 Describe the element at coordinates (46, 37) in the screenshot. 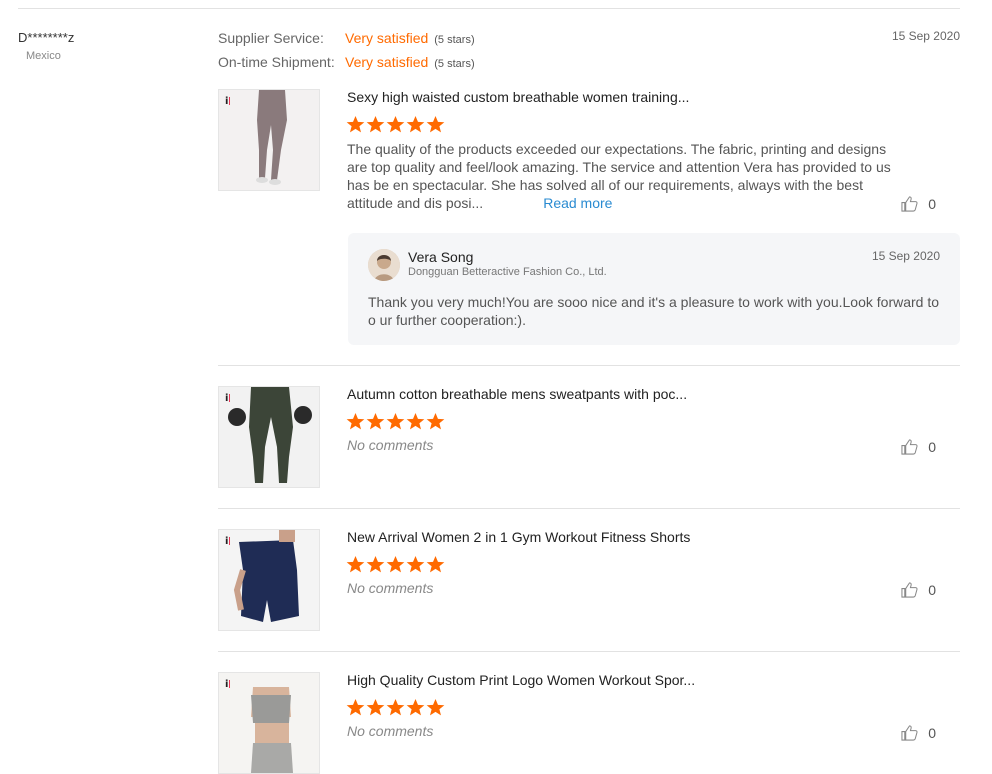

I see `buyer-name: D********z` at that location.